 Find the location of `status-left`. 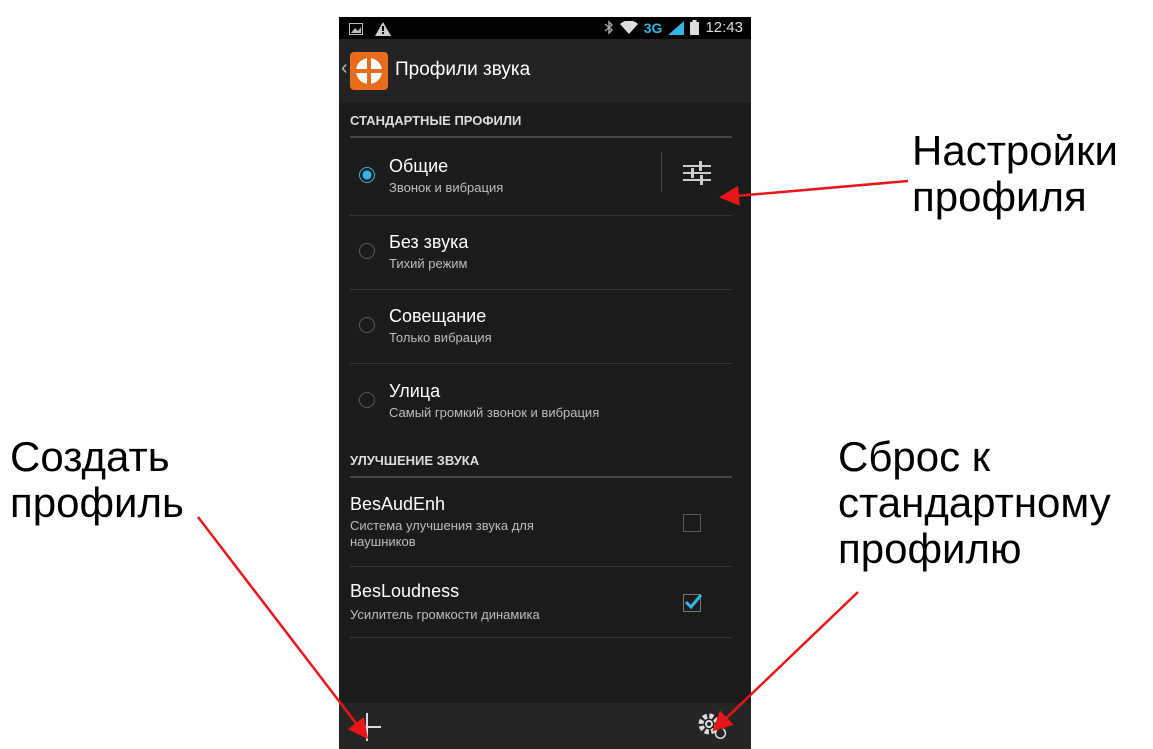

status-left is located at coordinates (370, 28).